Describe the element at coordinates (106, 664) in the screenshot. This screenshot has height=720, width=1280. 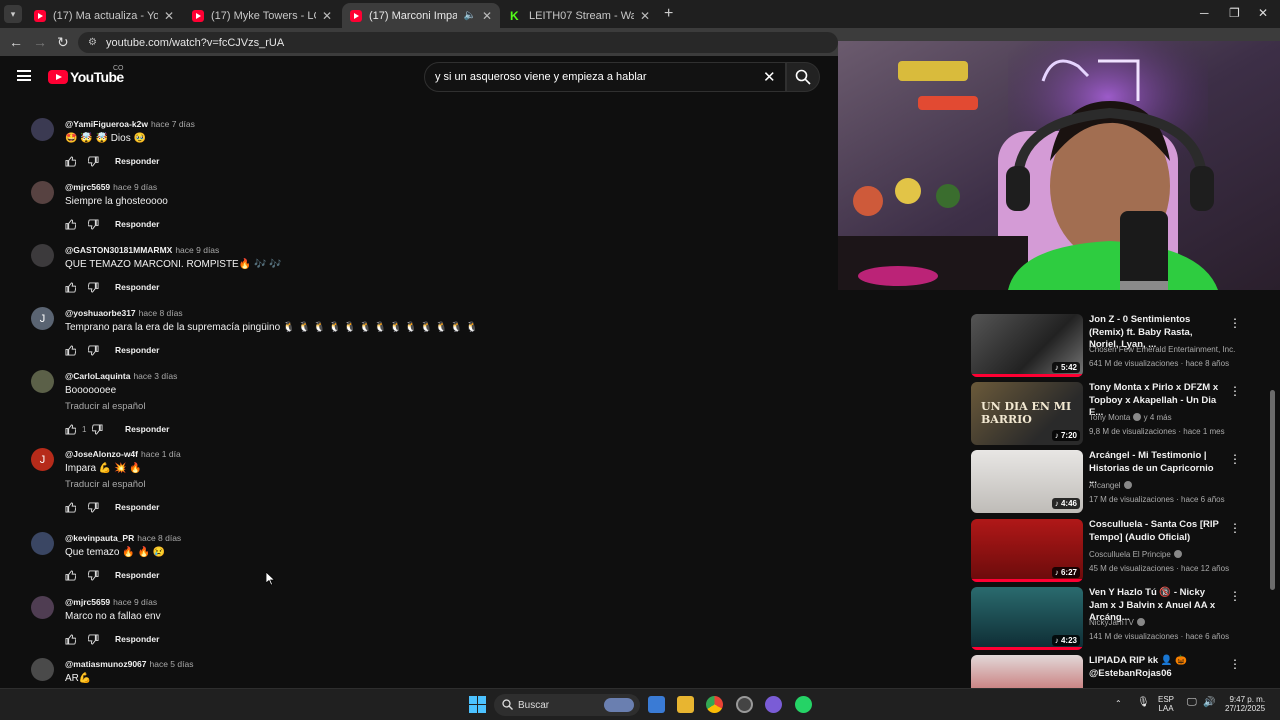
I see `comment-author: @matiasmunoz9067` at that location.